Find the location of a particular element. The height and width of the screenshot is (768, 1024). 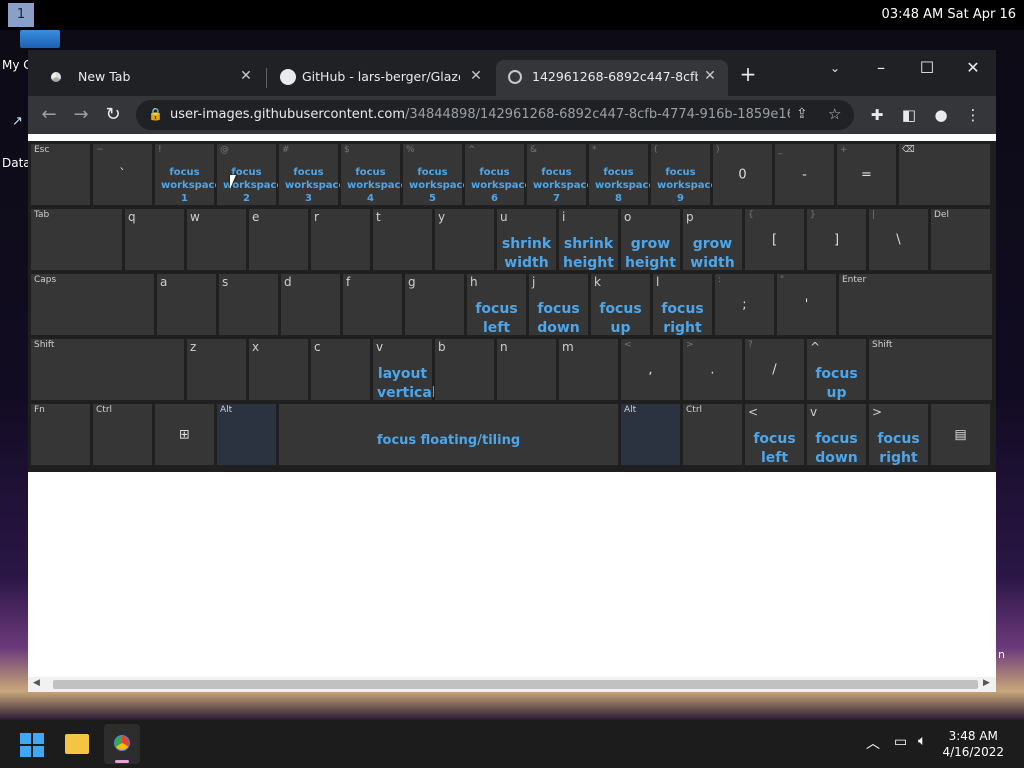

file-explorer-icon is located at coordinates (77, 744).